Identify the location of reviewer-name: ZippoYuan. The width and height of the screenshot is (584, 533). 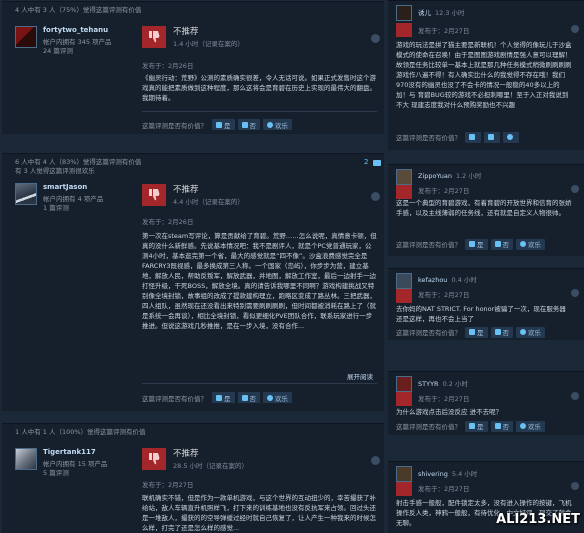
(435, 176).